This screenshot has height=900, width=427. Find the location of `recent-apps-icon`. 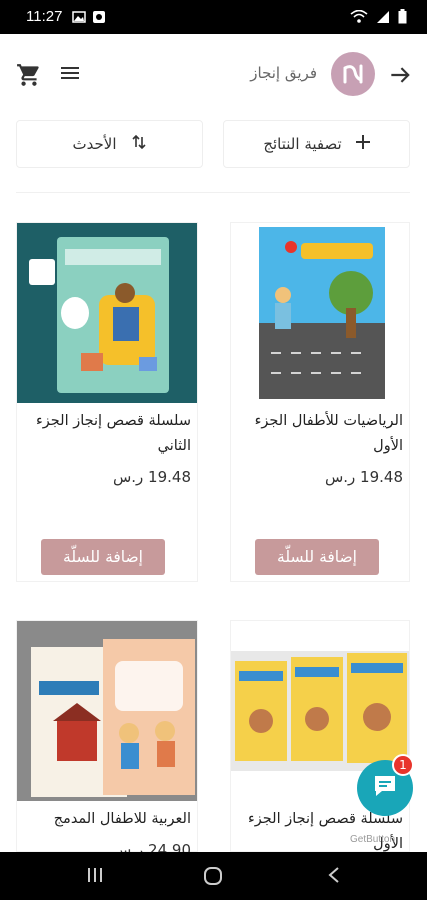

recent-apps-icon is located at coordinates (95, 877).